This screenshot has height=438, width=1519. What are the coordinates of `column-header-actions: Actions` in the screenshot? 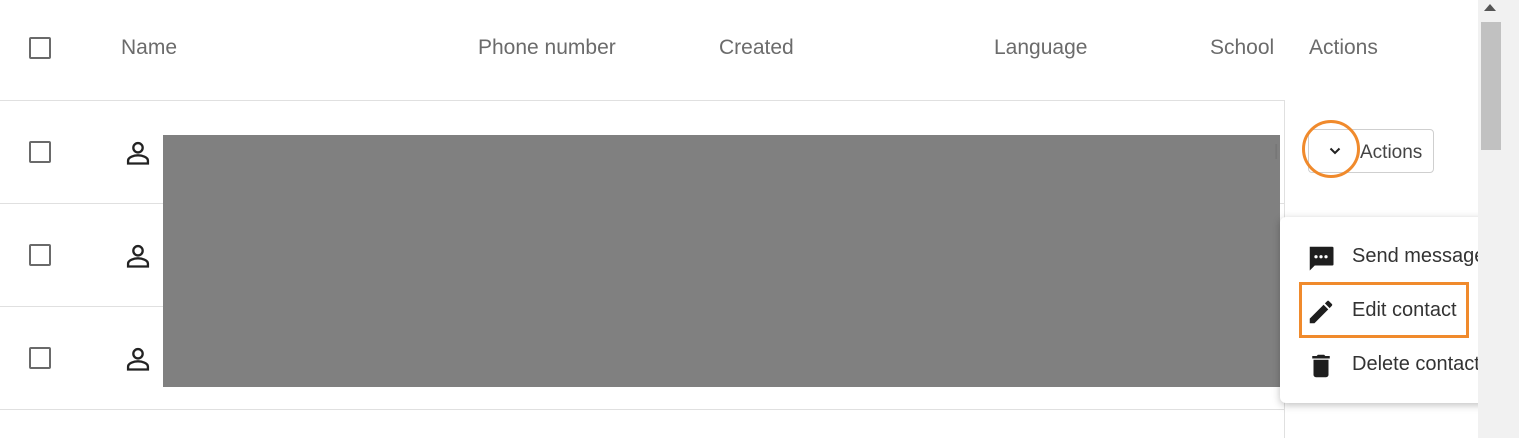 It's located at (1343, 47).